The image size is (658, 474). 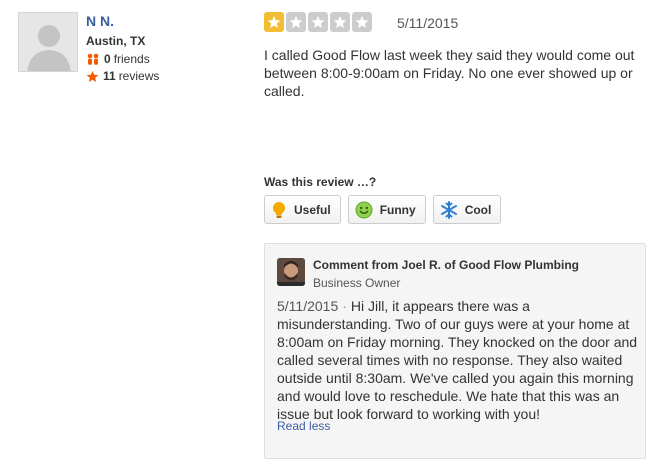 I want to click on useful-button: Useful, so click(x=302, y=209).